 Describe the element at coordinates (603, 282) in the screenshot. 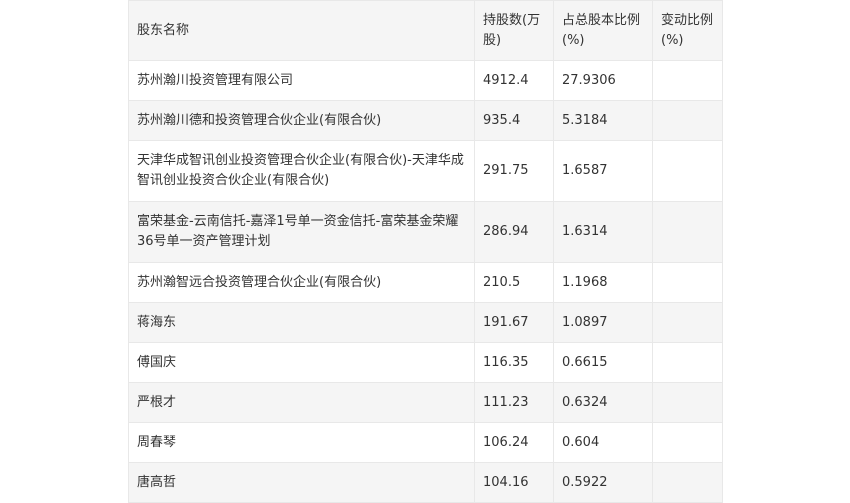

I see `cell-ratio: 1.1968` at that location.